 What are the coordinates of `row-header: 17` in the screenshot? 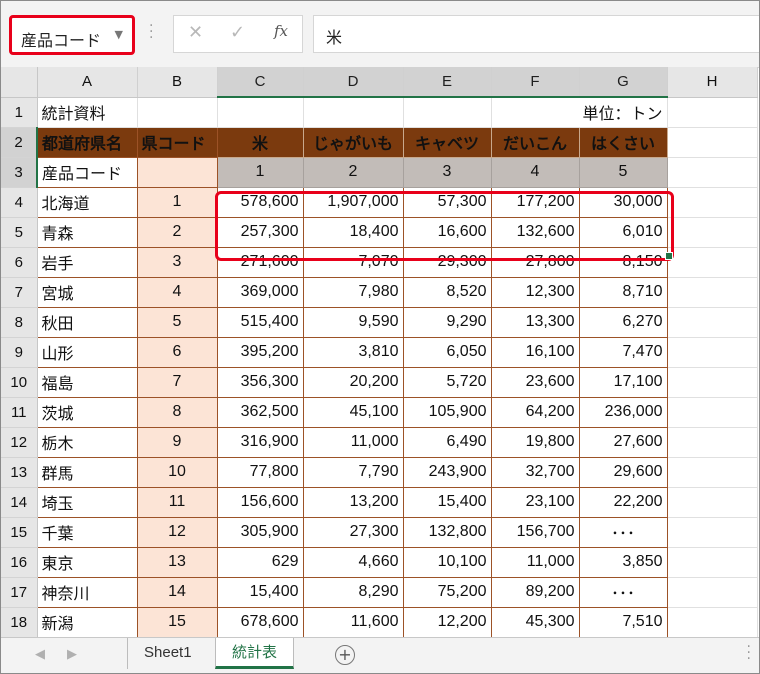 It's located at (19, 592).